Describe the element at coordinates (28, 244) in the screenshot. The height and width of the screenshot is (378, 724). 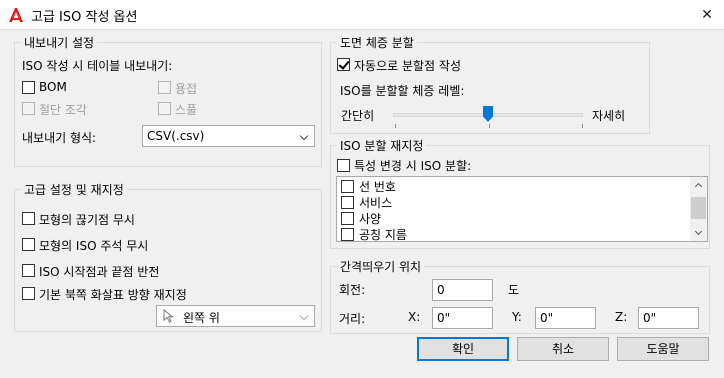
I see `ignore-iso-annotations-checkbox` at that location.